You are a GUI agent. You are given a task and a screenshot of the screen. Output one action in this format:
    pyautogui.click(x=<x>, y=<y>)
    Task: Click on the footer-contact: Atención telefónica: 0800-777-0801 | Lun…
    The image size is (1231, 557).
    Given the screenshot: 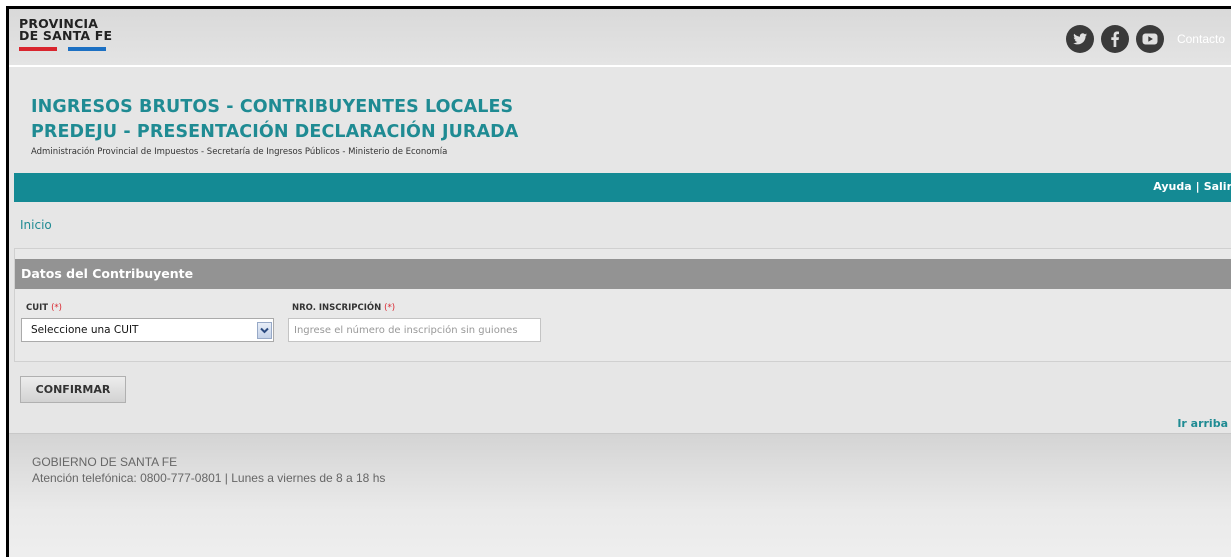 What is the action you would take?
    pyautogui.click(x=209, y=478)
    